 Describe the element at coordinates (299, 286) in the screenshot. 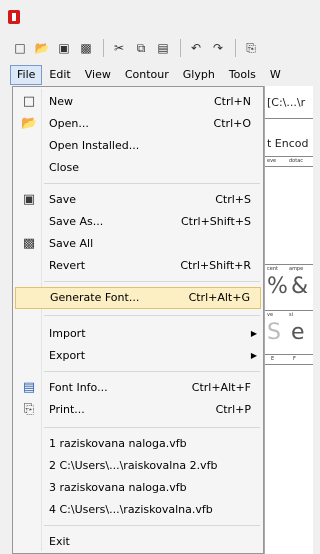

I see `glyph-cell: &` at that location.